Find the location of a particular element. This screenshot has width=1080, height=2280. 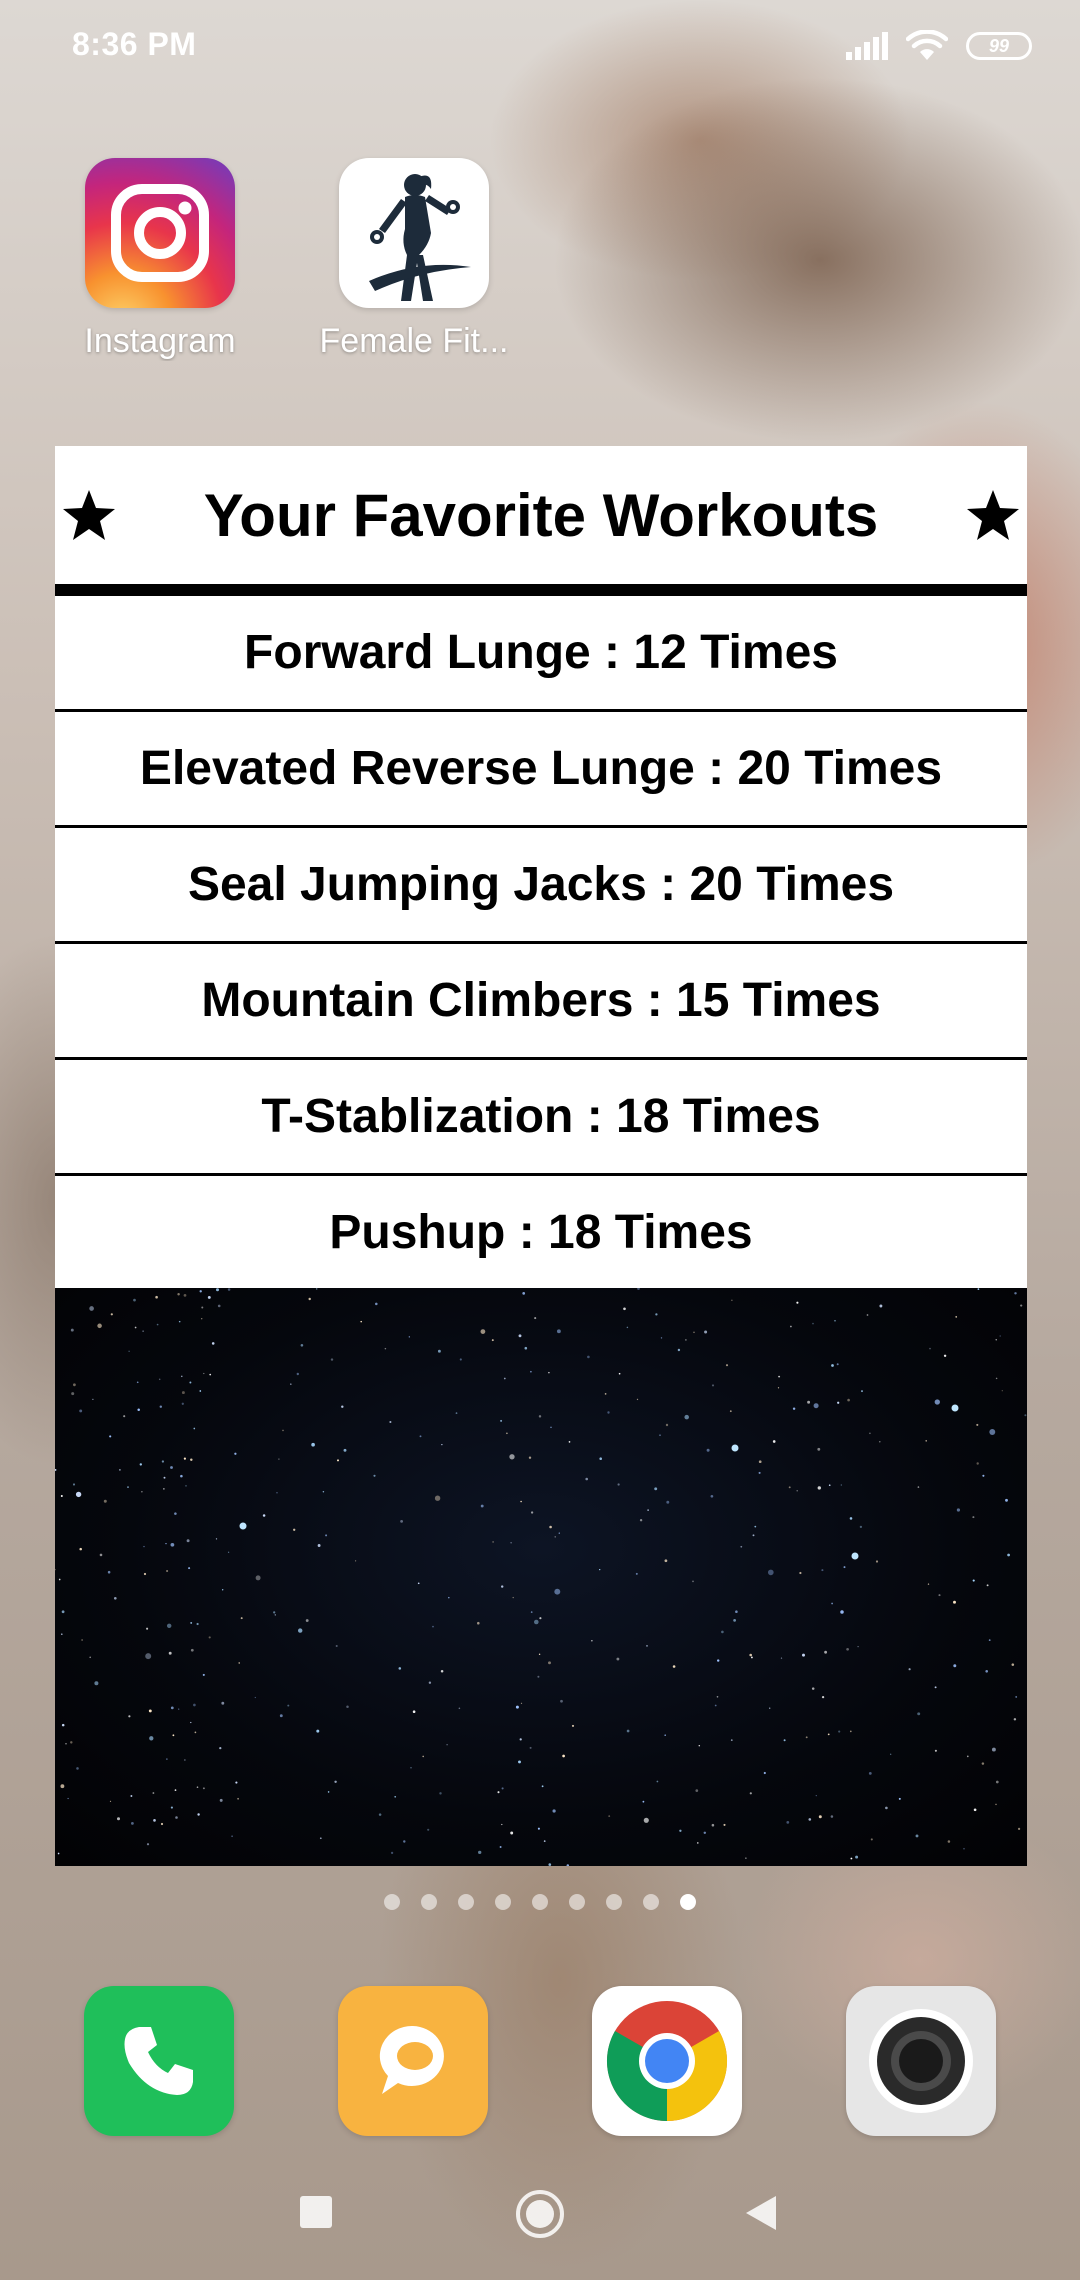

instagram-app: Instagram is located at coordinates (160, 259).